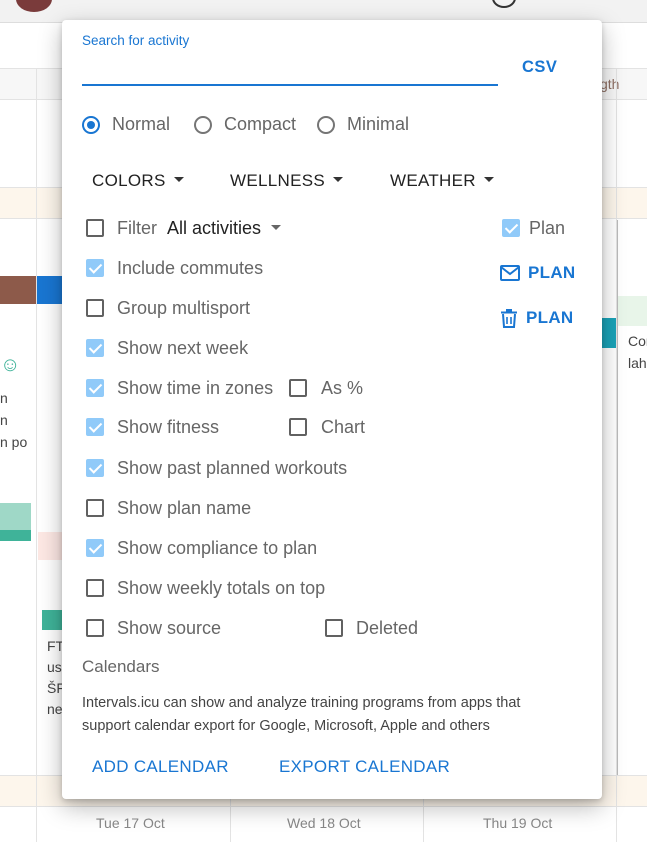 The width and height of the screenshot is (647, 842). What do you see at coordinates (298, 388) in the screenshot?
I see `as-percent-checkbox` at bounding box center [298, 388].